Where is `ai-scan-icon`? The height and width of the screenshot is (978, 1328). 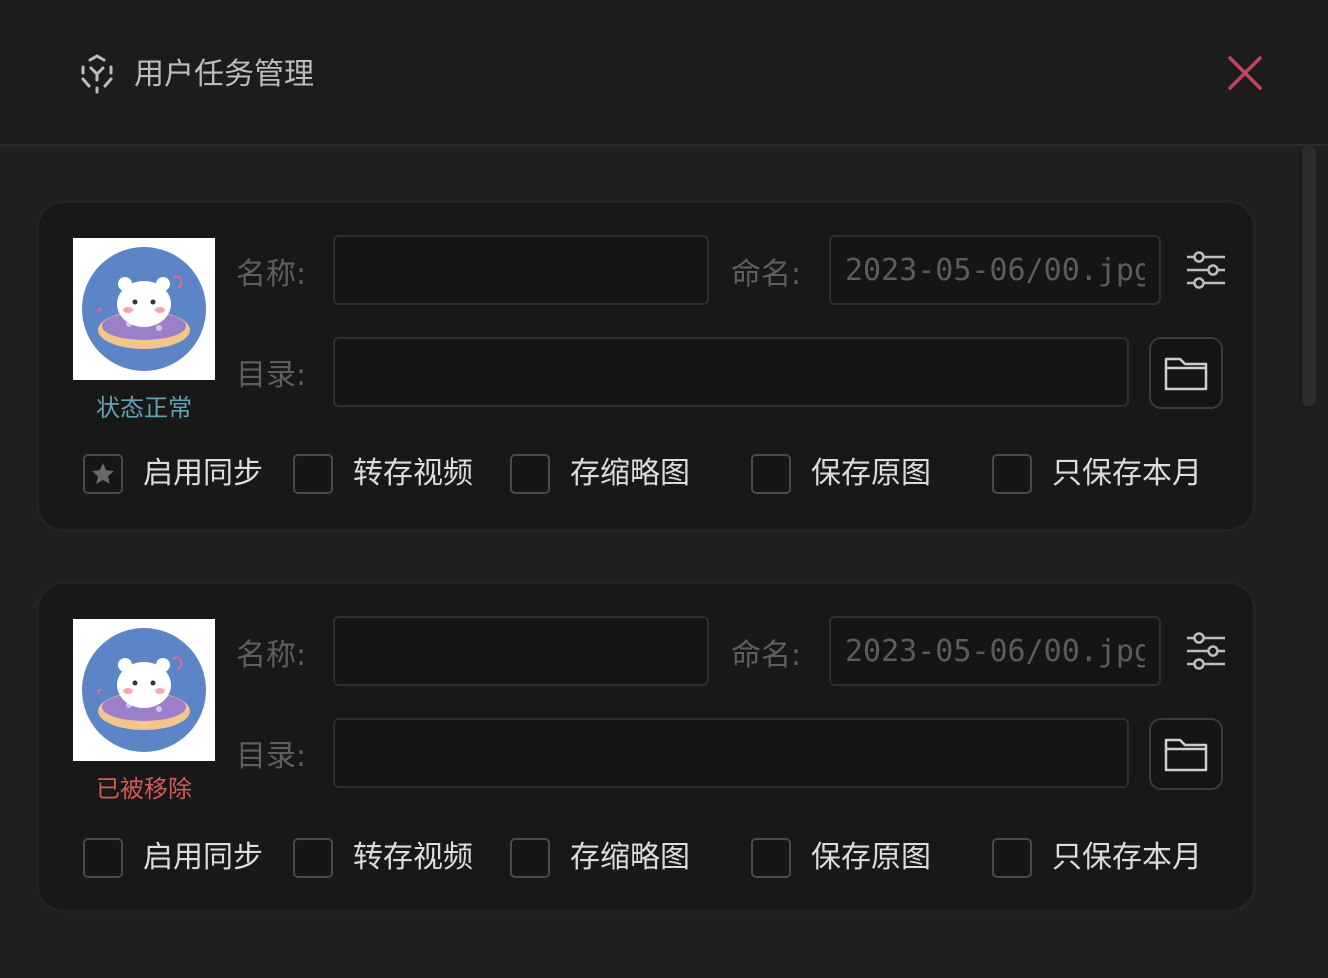
ai-scan-icon is located at coordinates (97, 74).